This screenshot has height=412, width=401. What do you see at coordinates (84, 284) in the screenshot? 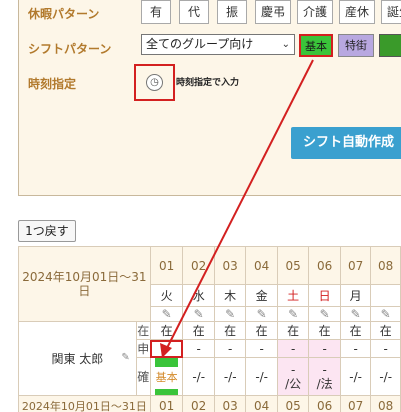
I see `date-range-label: 2024年10月01日〜31日` at bounding box center [84, 284].